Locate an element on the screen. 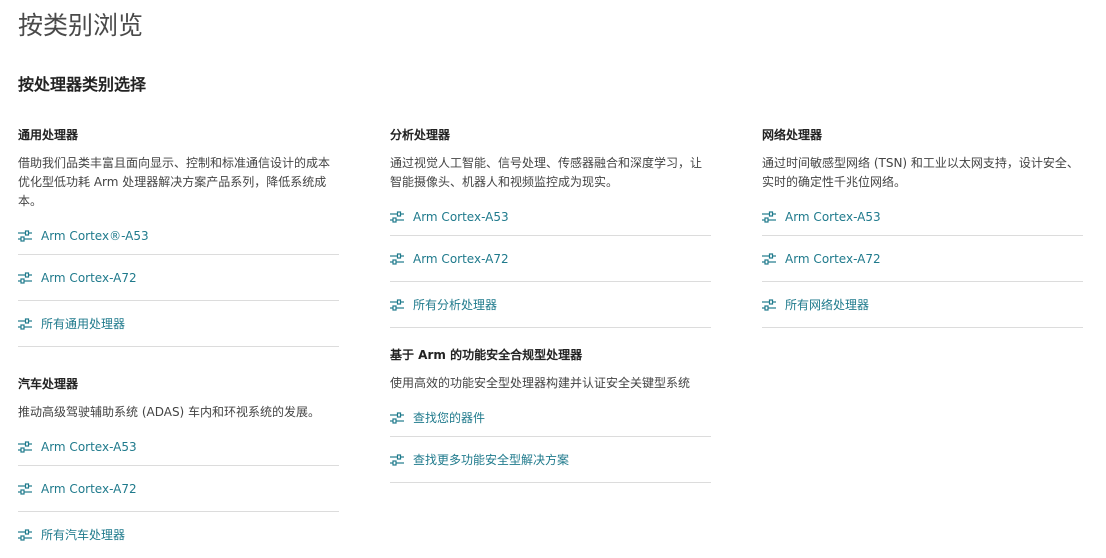 Image resolution: width=1106 pixels, height=558 pixels. link-list: Arm Cortex-A53 Arm Cortex-A72 所有汽车处理器 is located at coordinates (178, 493).